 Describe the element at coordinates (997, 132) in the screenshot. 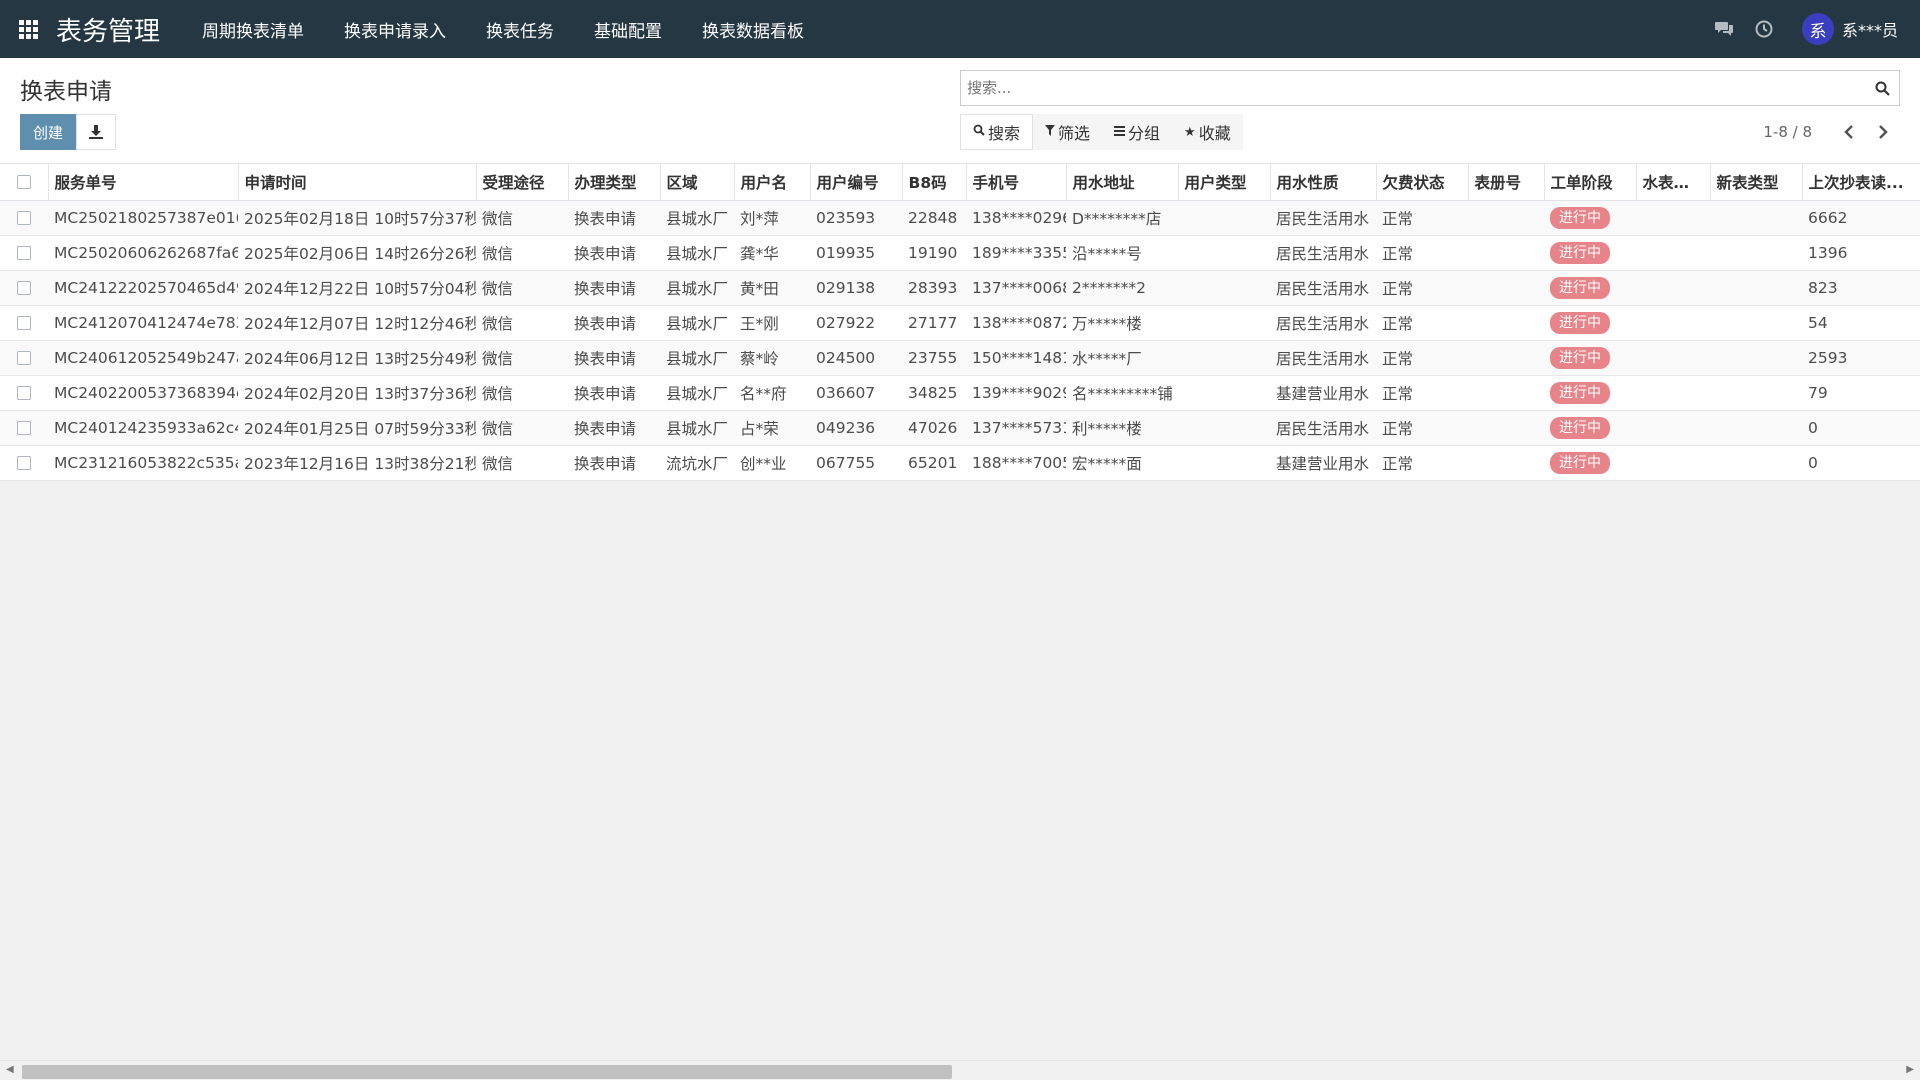

I see `search-tab: 搜索` at that location.